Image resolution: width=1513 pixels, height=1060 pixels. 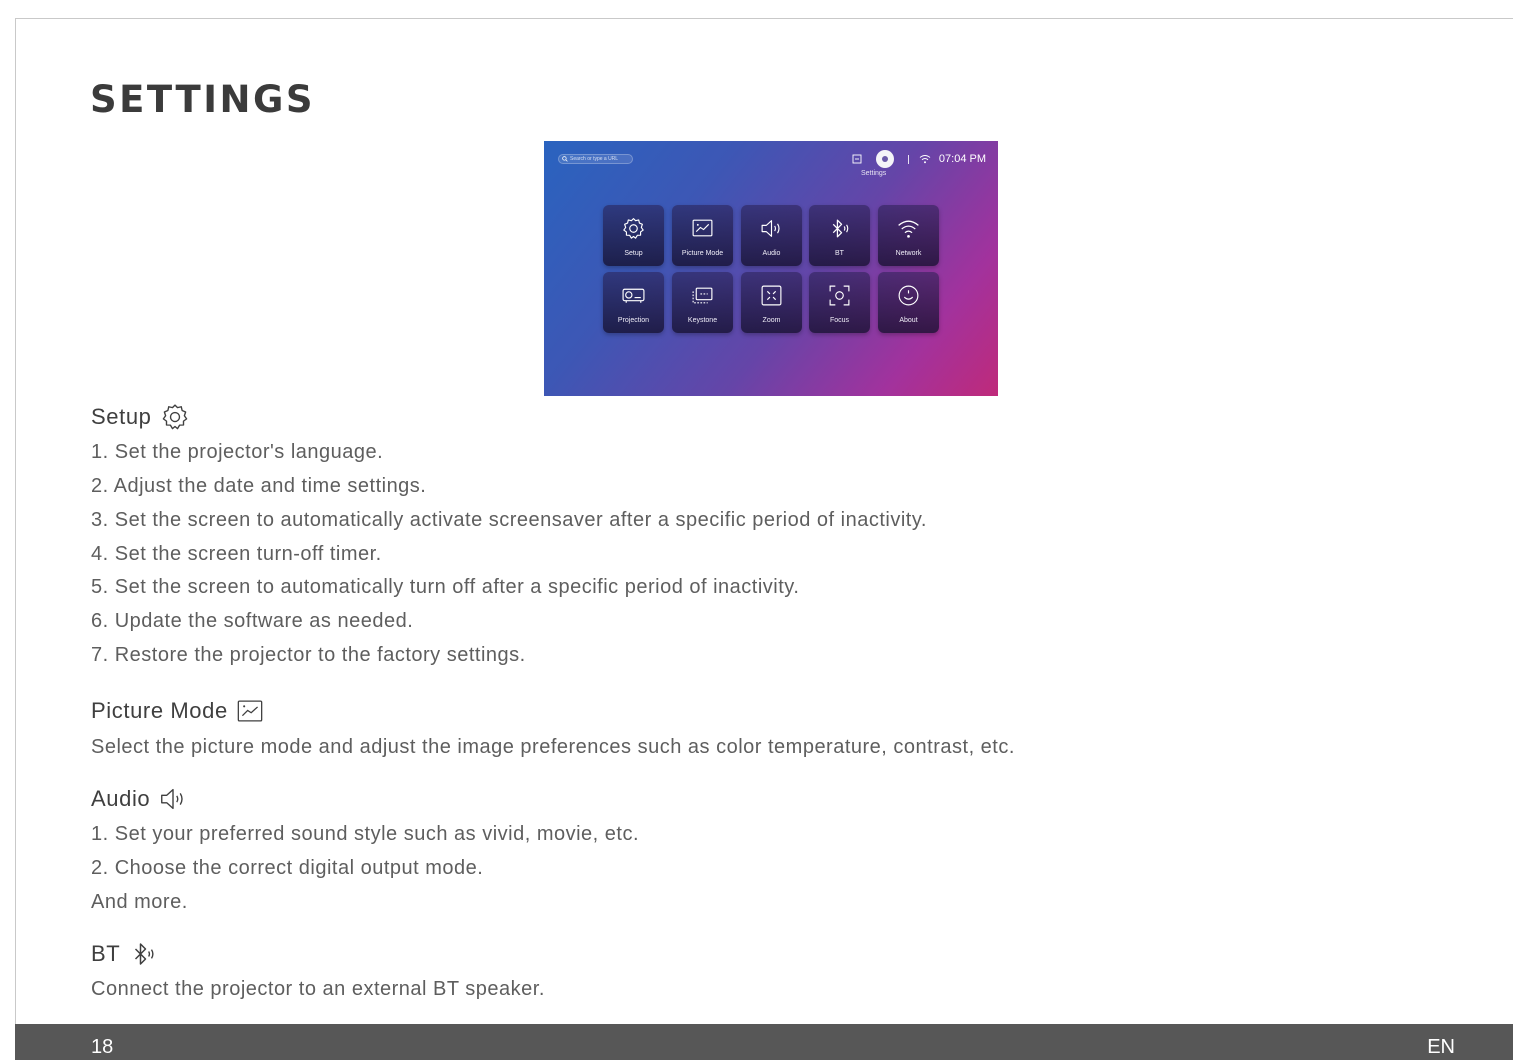 I want to click on setup-heading-text: Setup, so click(x=121, y=416).